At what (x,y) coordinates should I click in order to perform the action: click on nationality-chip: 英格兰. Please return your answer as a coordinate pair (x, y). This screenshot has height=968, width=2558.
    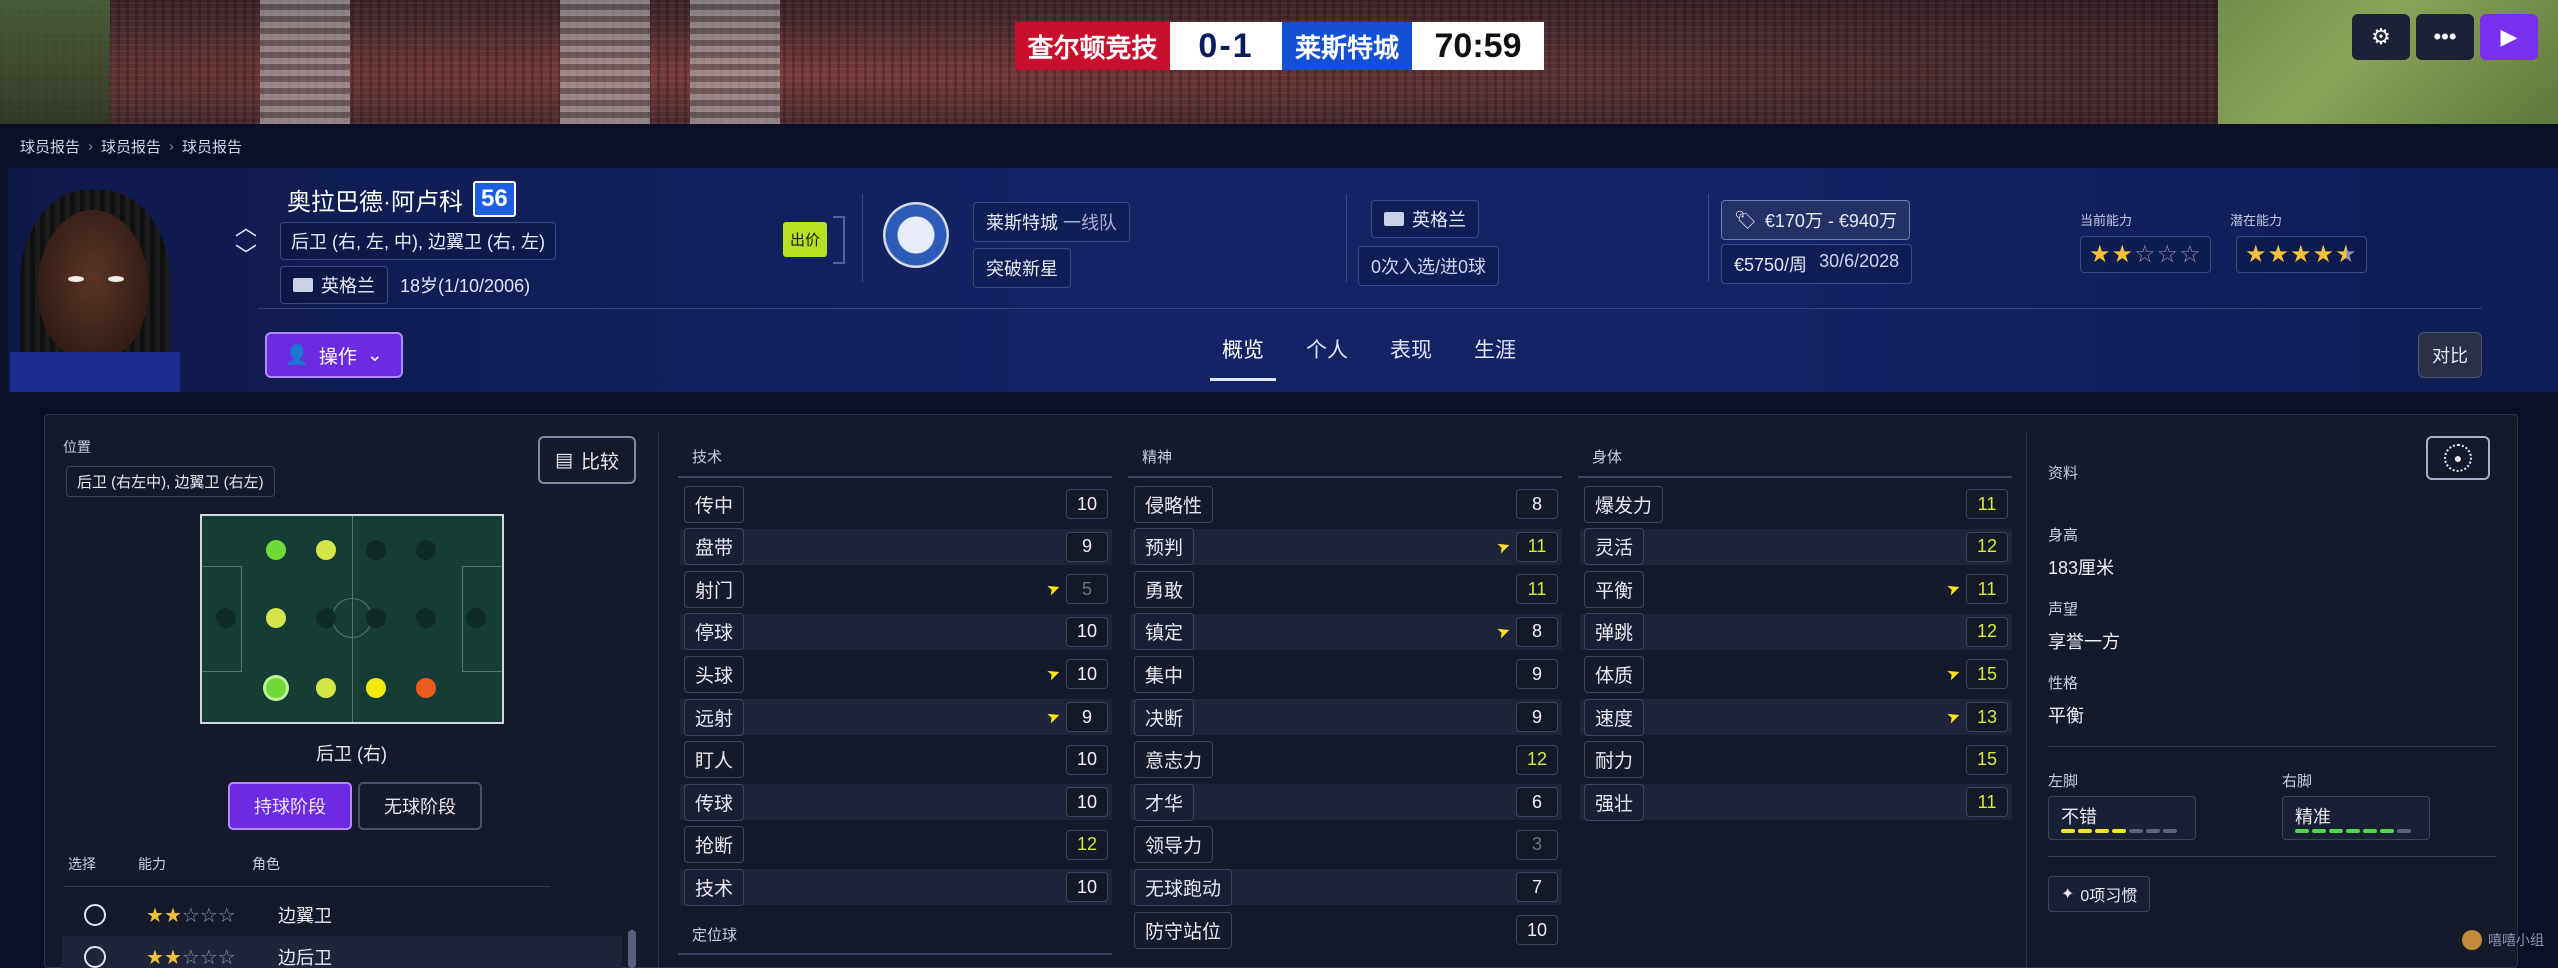
    Looking at the image, I should click on (334, 285).